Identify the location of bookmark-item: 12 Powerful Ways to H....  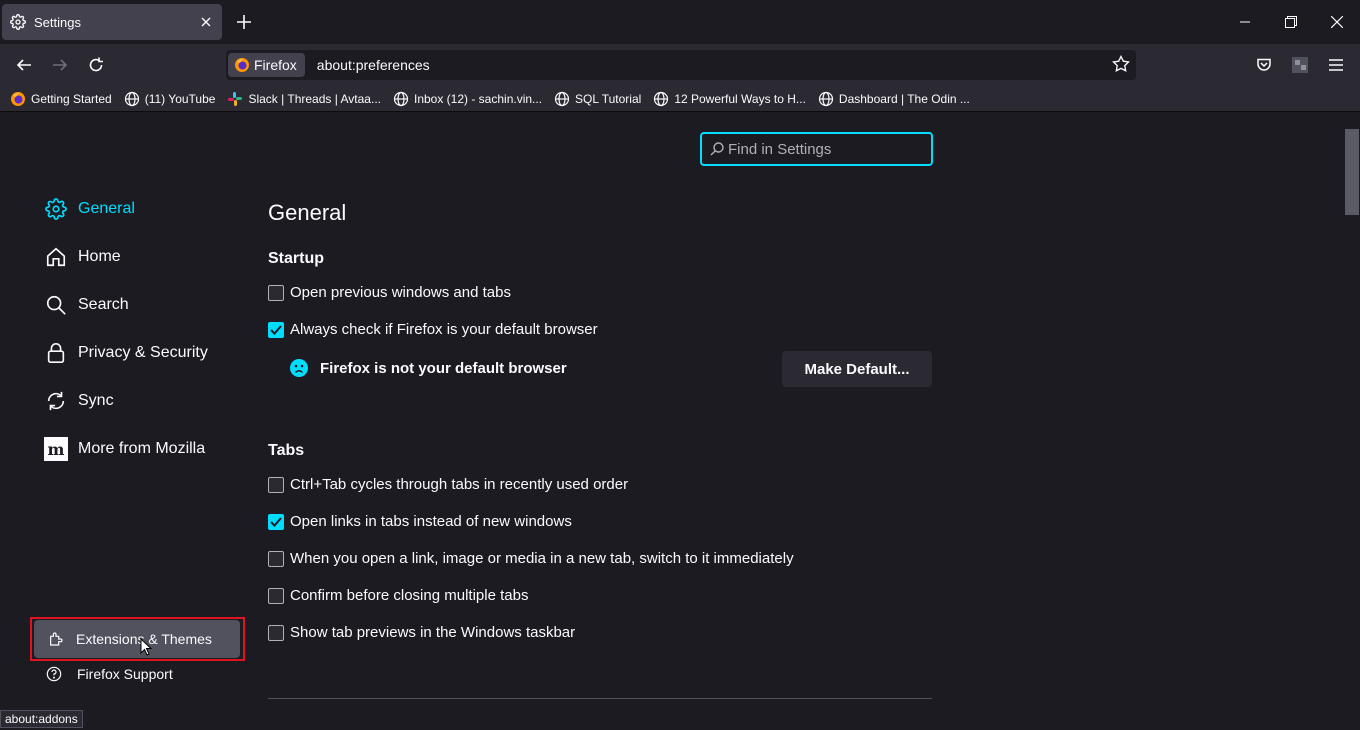
(729, 99).